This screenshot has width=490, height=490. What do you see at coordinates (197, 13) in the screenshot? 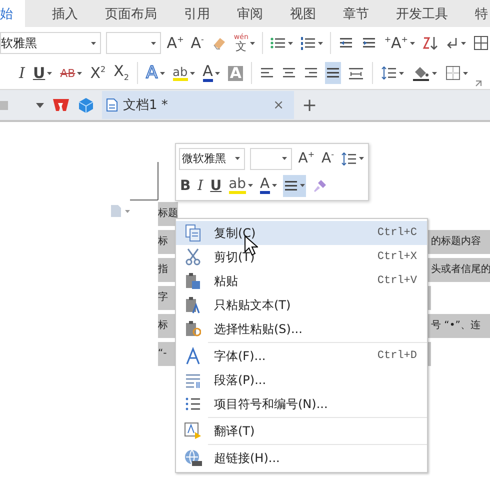
I see `ribbon-tab: 引用` at bounding box center [197, 13].